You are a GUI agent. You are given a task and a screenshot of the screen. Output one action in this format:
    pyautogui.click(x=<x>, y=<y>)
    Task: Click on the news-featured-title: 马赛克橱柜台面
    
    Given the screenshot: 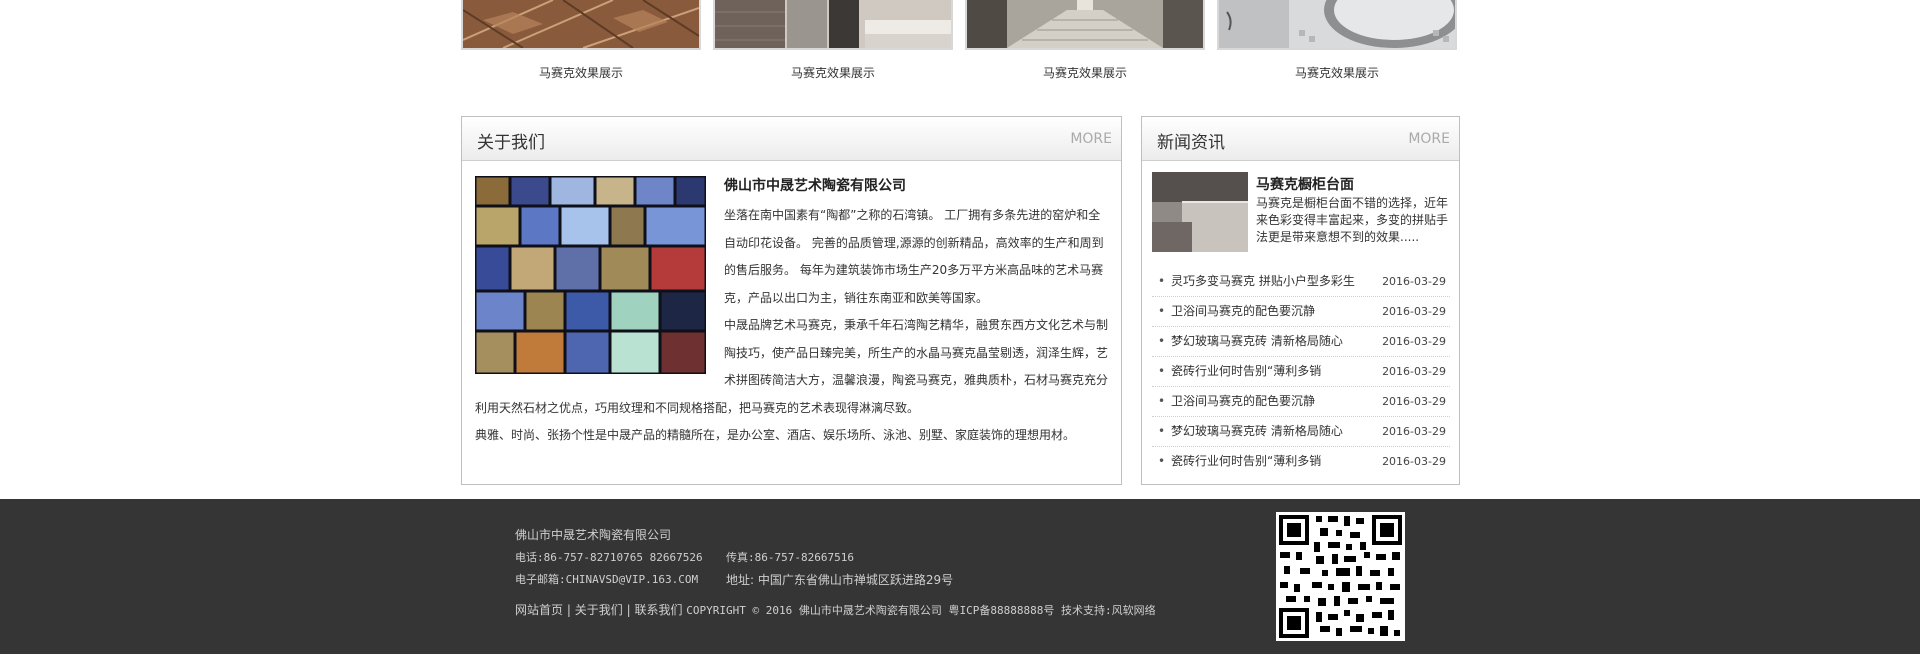 What is the action you would take?
    pyautogui.click(x=1305, y=184)
    